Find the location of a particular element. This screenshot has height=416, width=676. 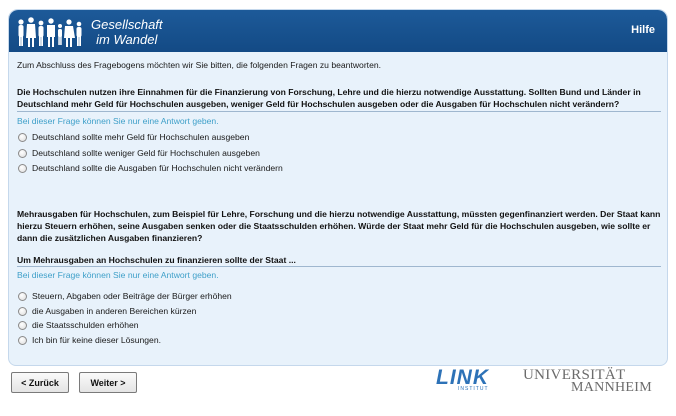

q2-option-debt: die Staatsschulden erhöhen is located at coordinates (78, 325).